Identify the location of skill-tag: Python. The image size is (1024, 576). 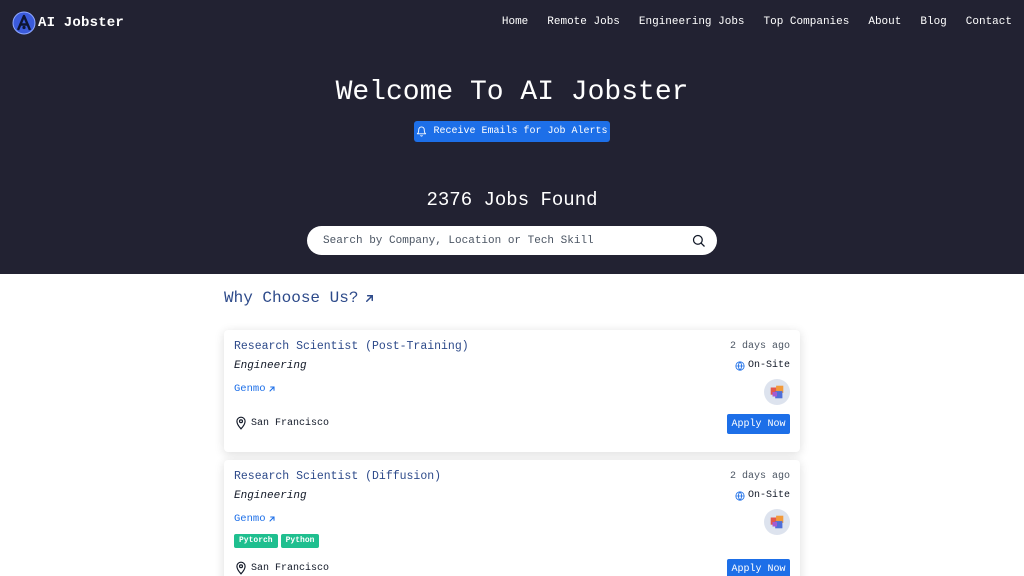
(300, 541).